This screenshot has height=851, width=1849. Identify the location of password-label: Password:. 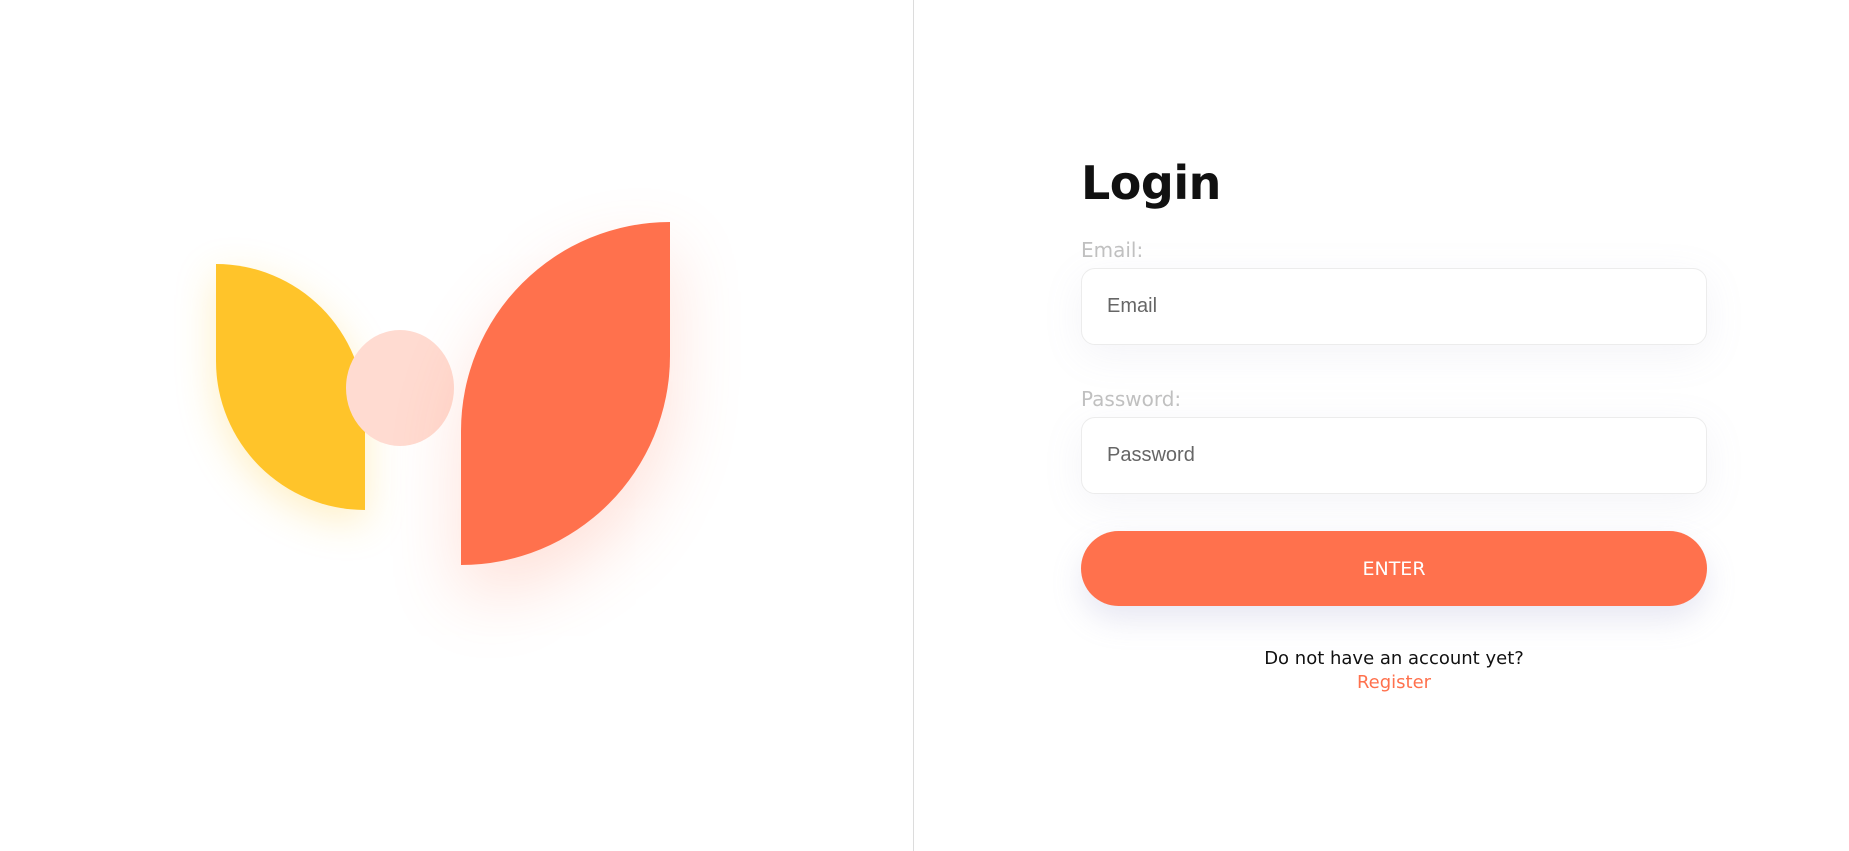
(1131, 399).